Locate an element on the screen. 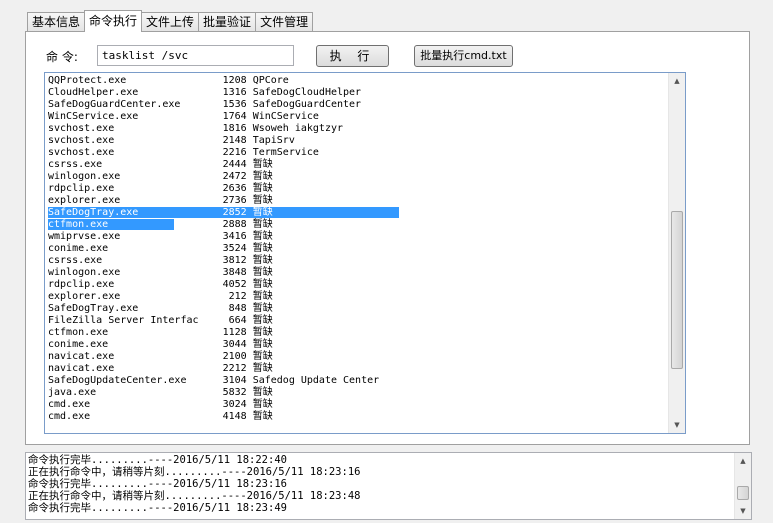  output-line: conime.exe 3524 暂缺 is located at coordinates (160, 248).